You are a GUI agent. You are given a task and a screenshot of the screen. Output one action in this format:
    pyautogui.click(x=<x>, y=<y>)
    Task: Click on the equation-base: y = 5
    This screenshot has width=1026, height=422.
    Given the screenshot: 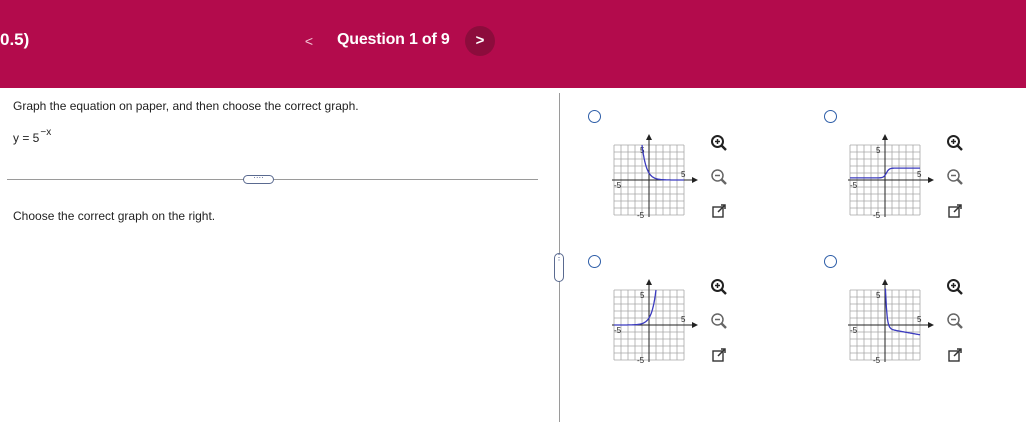 What is the action you would take?
    pyautogui.click(x=26, y=138)
    